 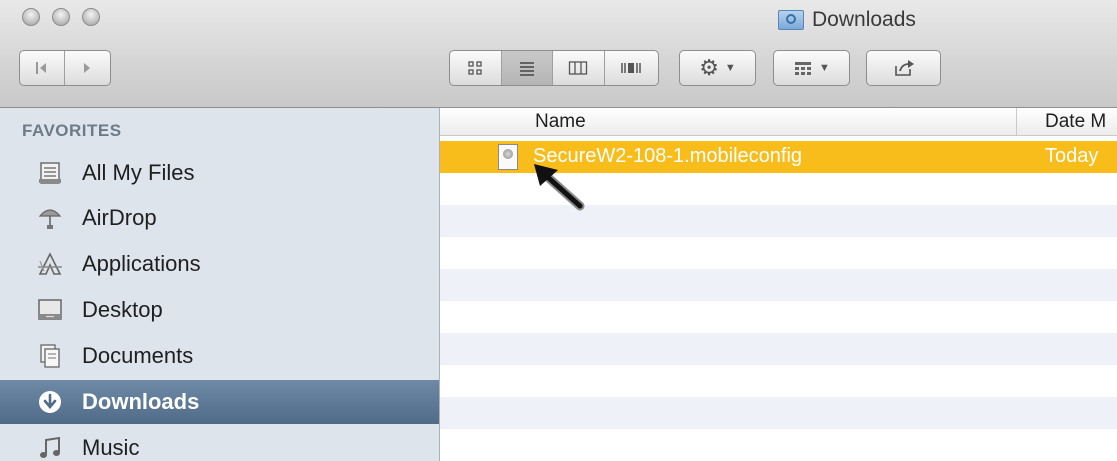 I want to click on minimize-window-button, so click(x=61, y=17).